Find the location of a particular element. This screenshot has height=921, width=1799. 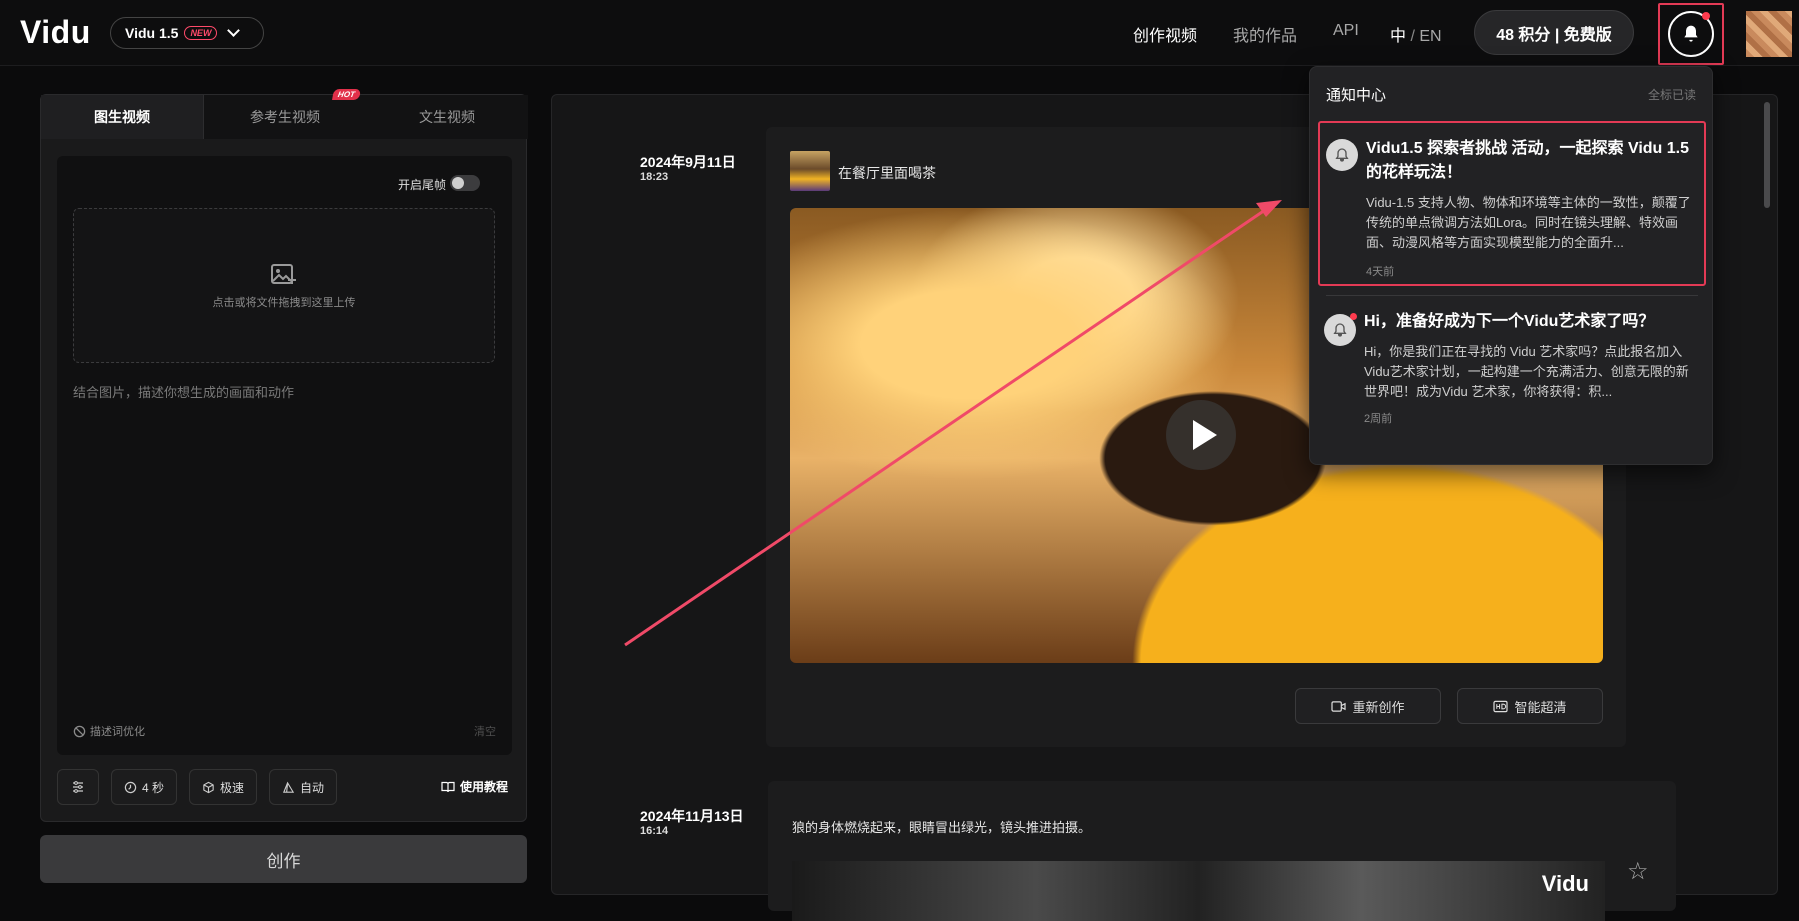

item1-time: 18:23 is located at coordinates (654, 177).